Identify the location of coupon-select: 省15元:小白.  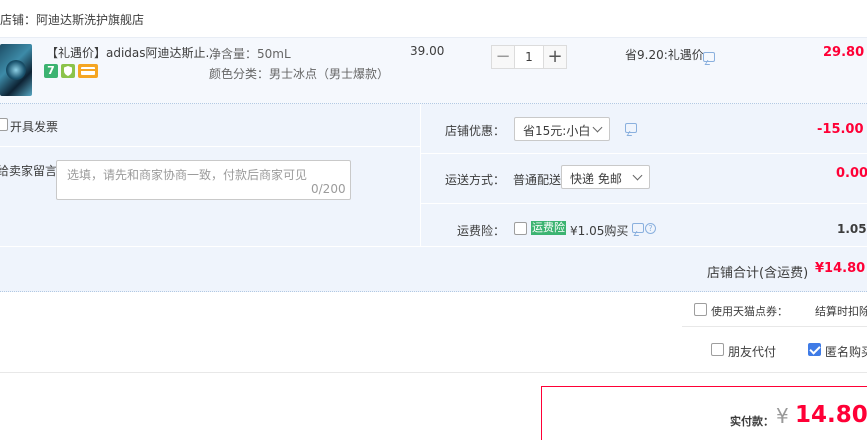
(562, 129).